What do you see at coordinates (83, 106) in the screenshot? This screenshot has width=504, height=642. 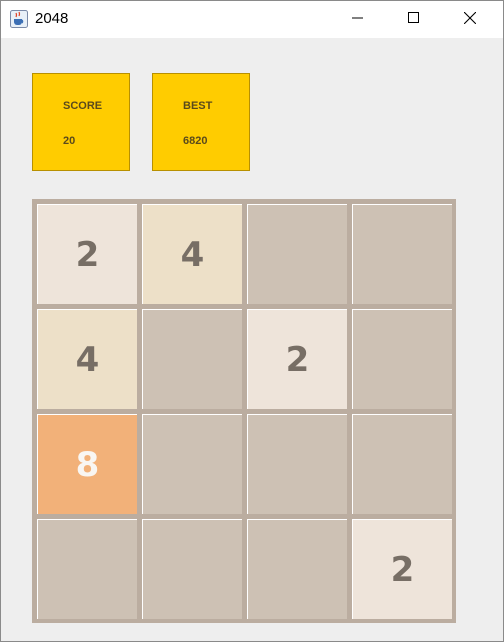 I see `score-label: SCORE` at bounding box center [83, 106].